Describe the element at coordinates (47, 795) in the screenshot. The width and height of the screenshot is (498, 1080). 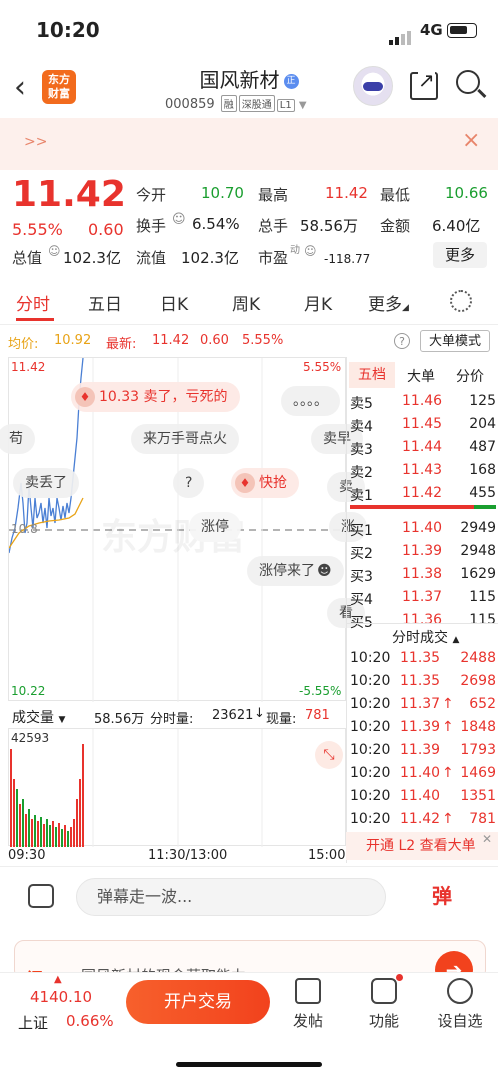
I see `volume-bars` at that location.